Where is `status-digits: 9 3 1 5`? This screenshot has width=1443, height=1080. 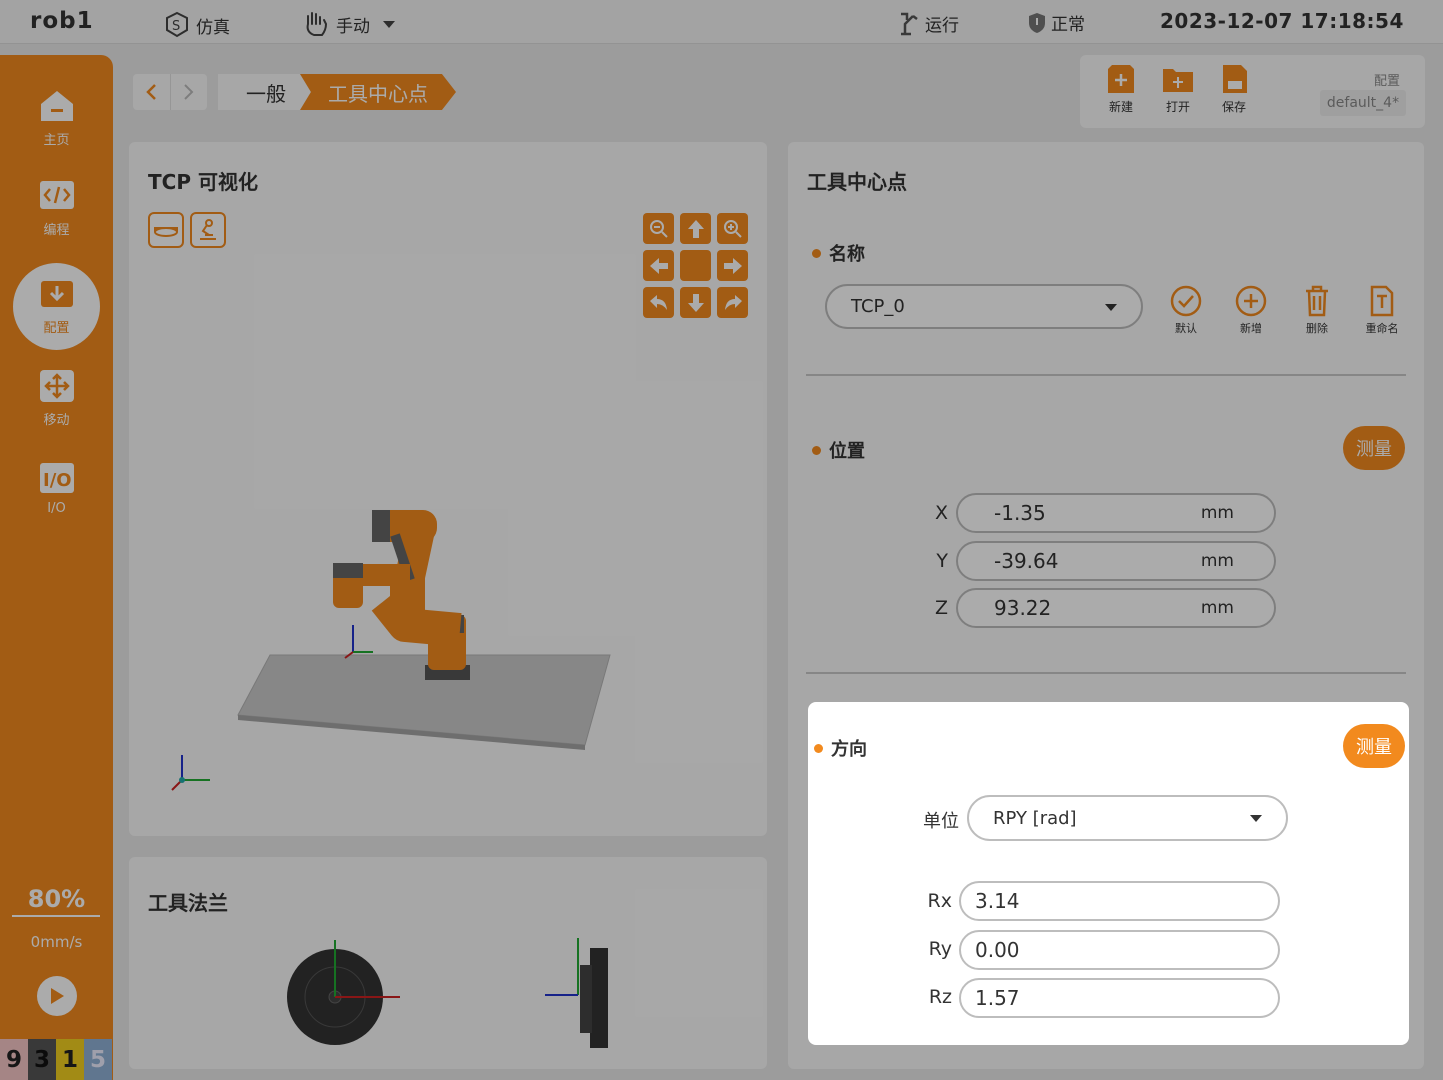
status-digits: 9 3 1 5 is located at coordinates (56, 1059).